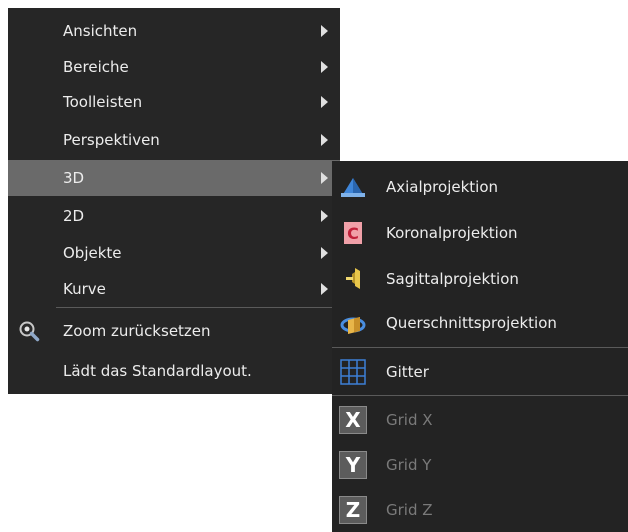 Image resolution: width=628 pixels, height=532 pixels. Describe the element at coordinates (74, 178) in the screenshot. I see `menu-item-label: 3D` at that location.